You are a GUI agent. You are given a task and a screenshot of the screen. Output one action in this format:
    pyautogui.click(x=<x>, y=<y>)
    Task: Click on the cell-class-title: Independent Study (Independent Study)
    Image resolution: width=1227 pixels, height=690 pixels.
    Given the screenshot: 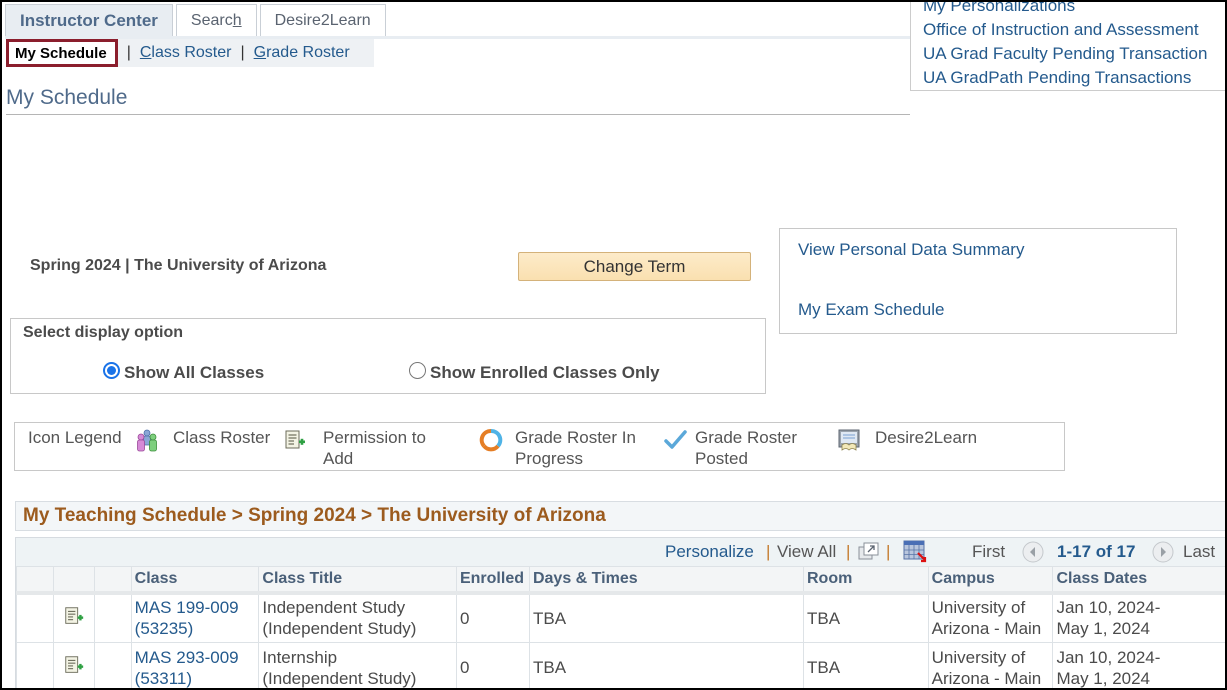 What is the action you would take?
    pyautogui.click(x=357, y=617)
    